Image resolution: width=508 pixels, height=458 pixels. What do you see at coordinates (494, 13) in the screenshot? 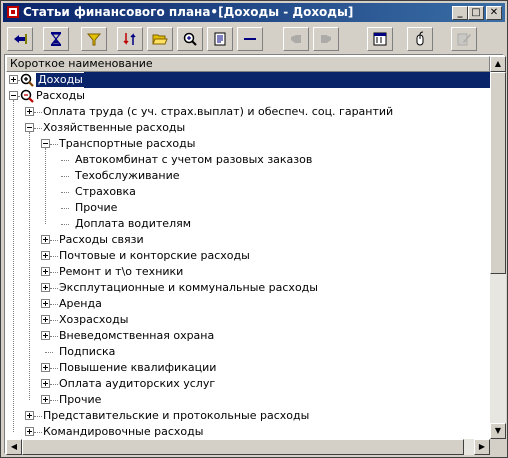
I see `close-button: ✕` at bounding box center [494, 13].